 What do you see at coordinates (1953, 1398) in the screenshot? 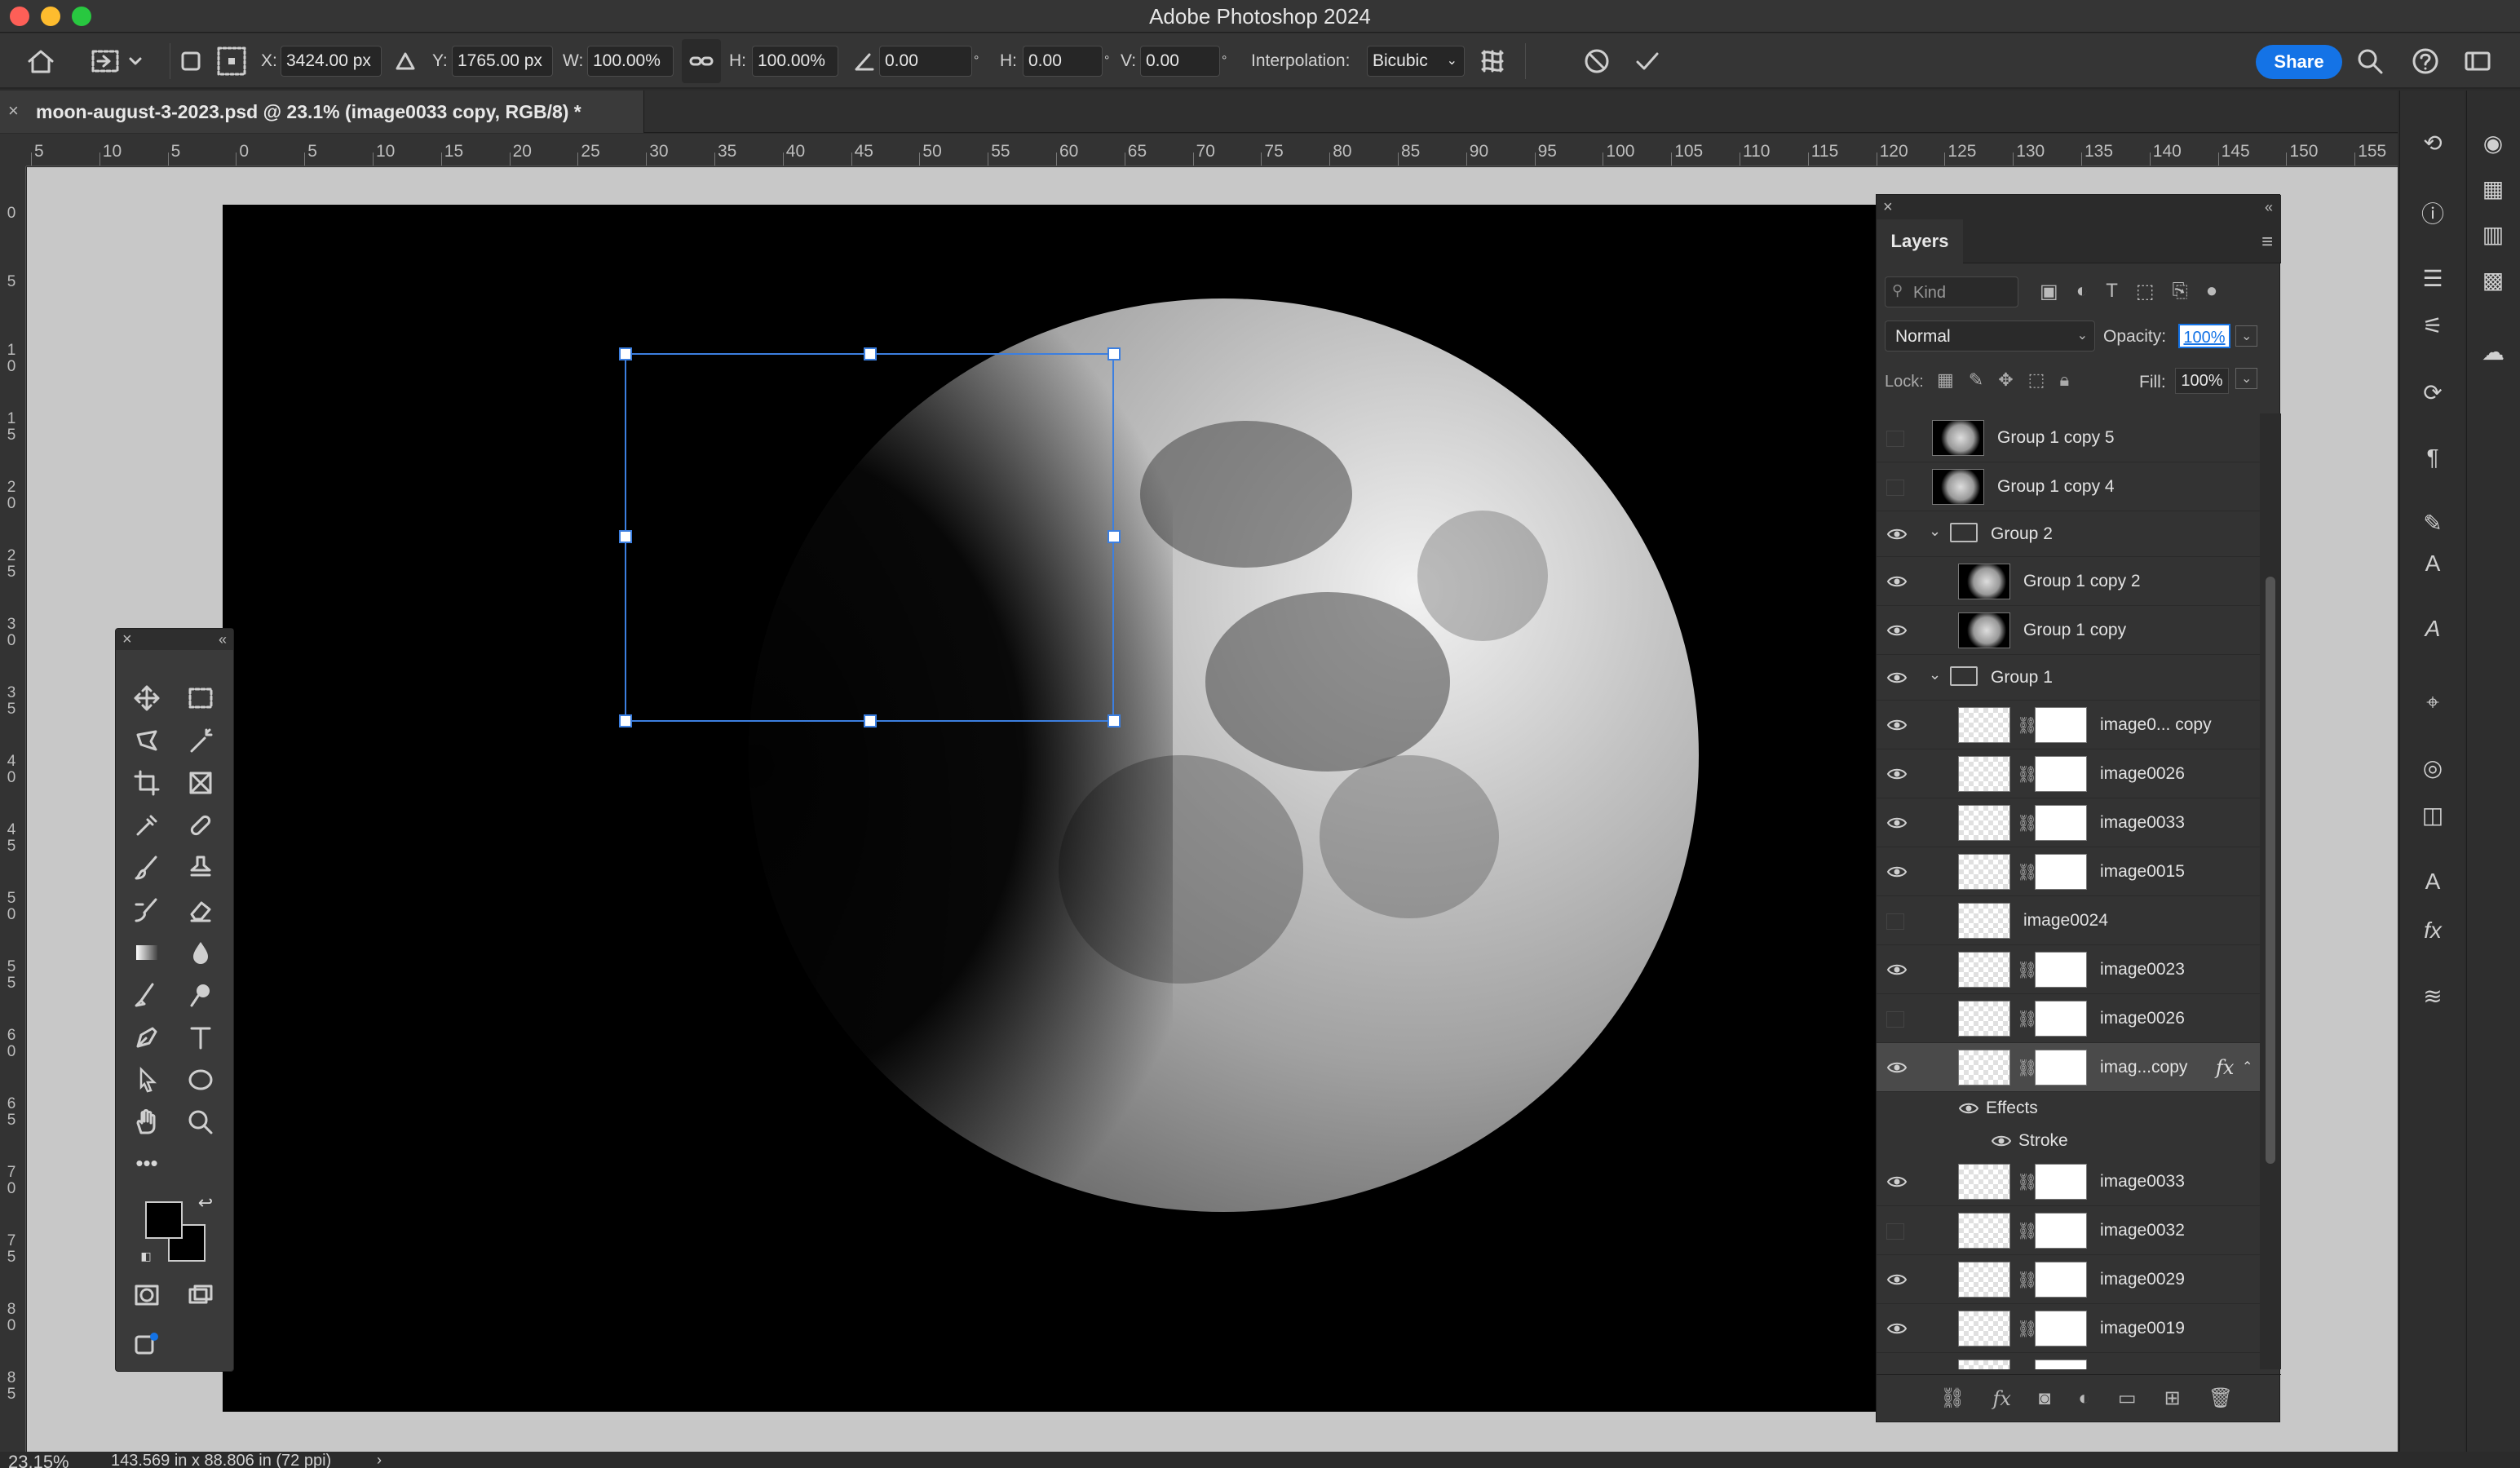
I see `link-layers-icon: ⛓` at bounding box center [1953, 1398].